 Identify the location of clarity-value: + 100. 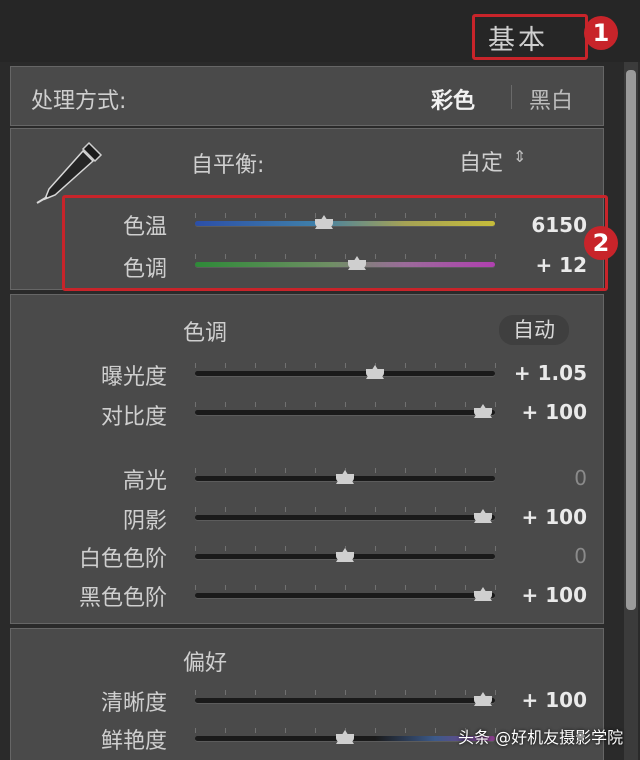
(542, 700).